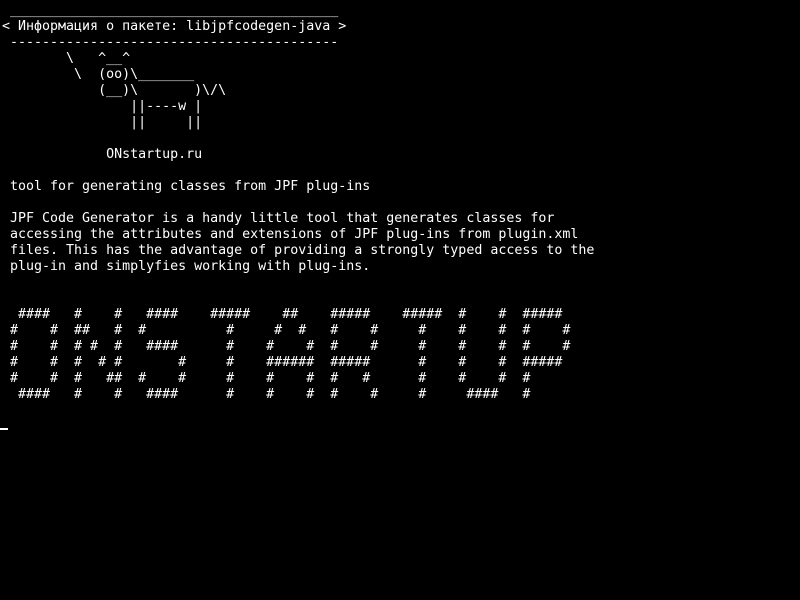 The image size is (800, 600). Describe the element at coordinates (102, 106) in the screenshot. I see `cow-art-line: ||----w |` at that location.